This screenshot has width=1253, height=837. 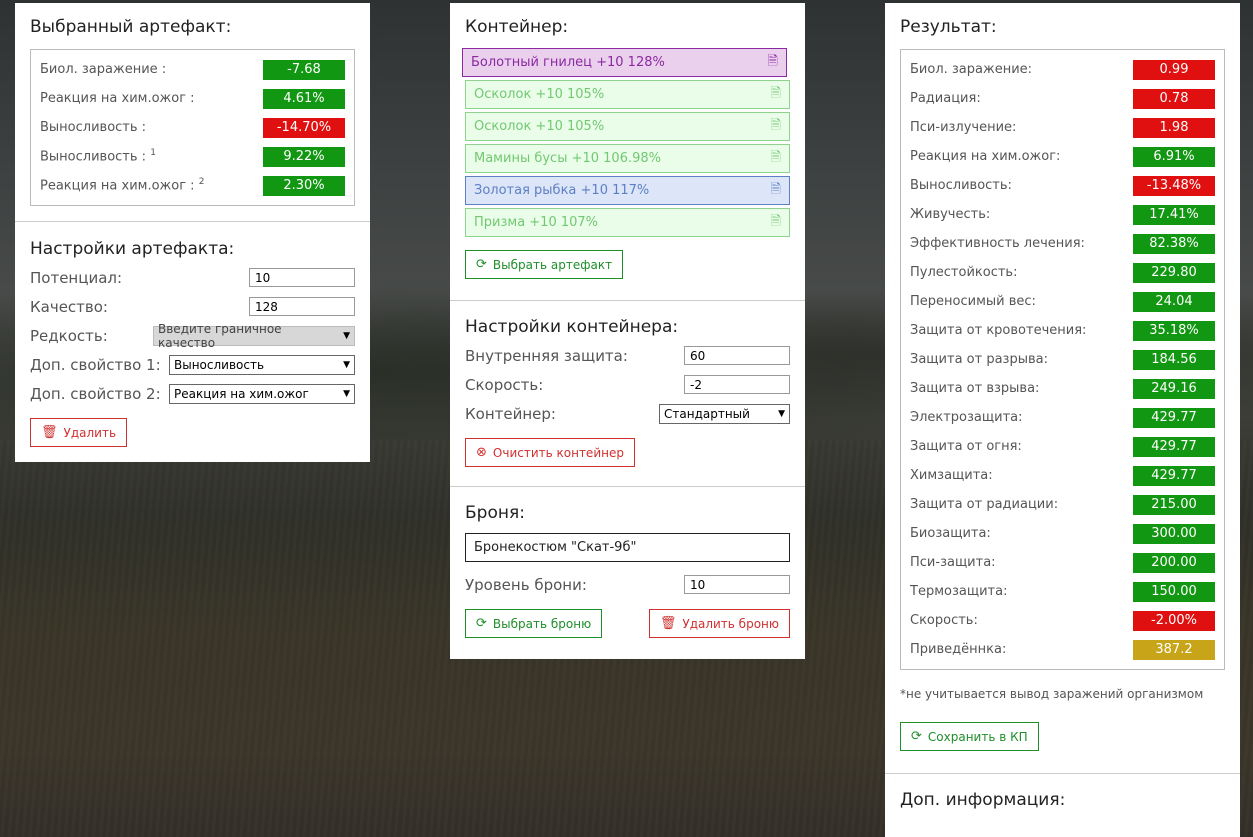 I want to click on stat-value: -7.68, so click(x=304, y=69).